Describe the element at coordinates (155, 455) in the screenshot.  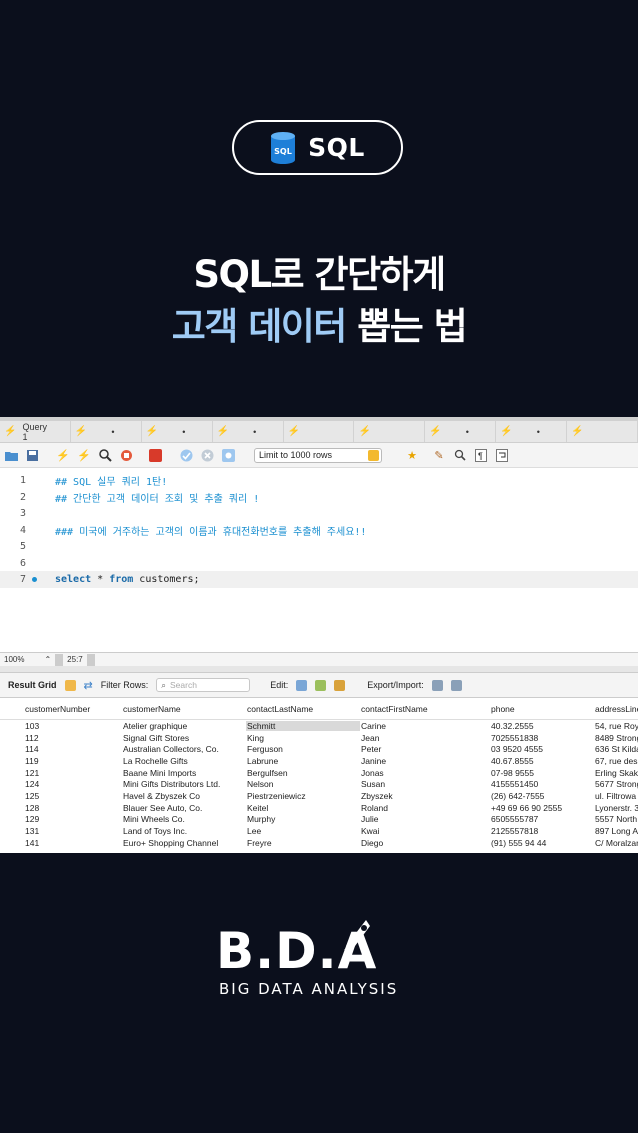
I see `toggle-continue-icon` at that location.